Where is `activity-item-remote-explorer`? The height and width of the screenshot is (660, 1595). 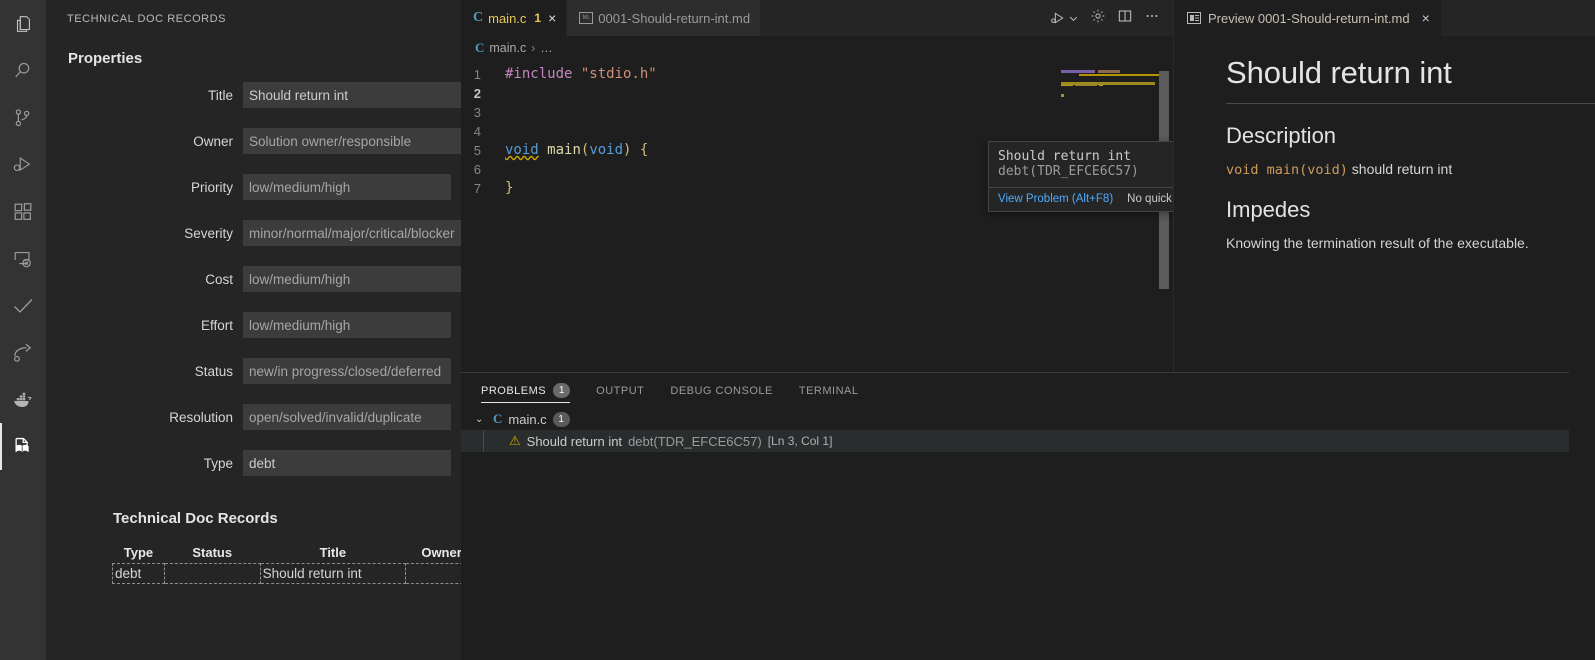
activity-item-remote-explorer is located at coordinates (23, 258).